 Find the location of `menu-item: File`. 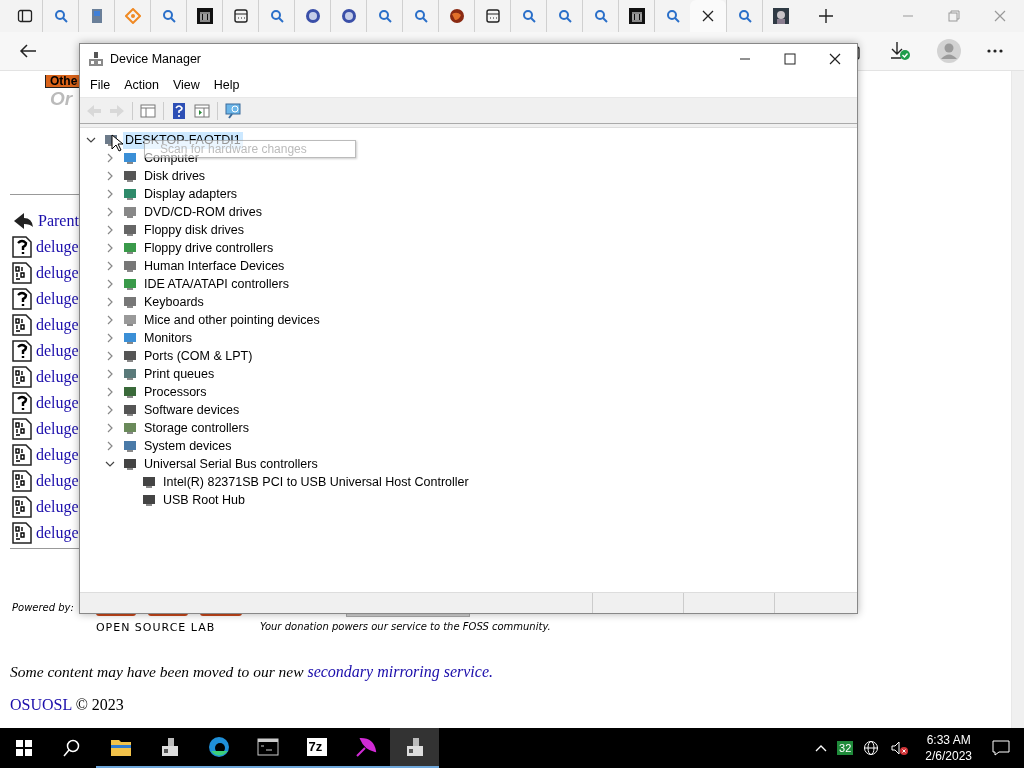

menu-item: File is located at coordinates (100, 85).